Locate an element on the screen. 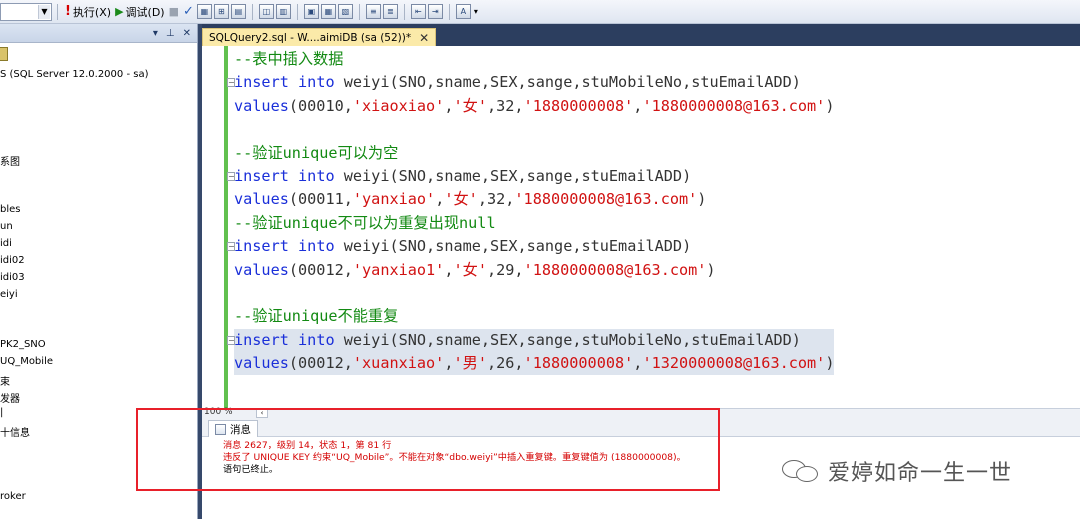 This screenshot has width=1080, height=519. code-token: weiyi(SNO,sname,SEX,sange,stuEmailADD) is located at coordinates (513, 175).